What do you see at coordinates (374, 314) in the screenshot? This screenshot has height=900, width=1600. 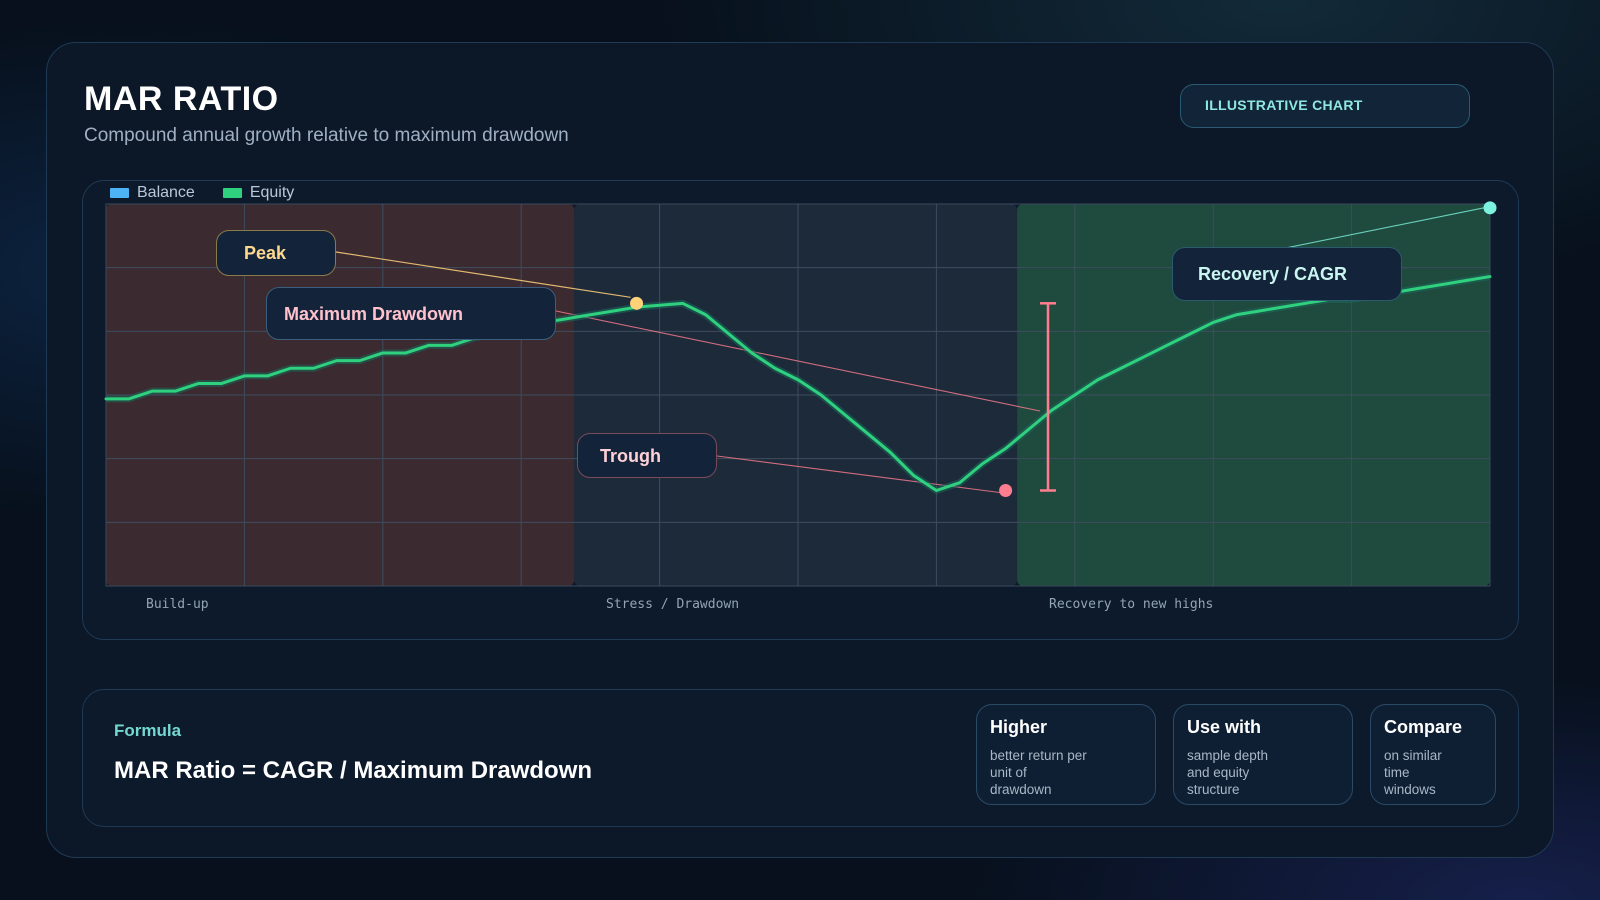 I see `max-drawdown-callout-label: Maximum Drawdown` at bounding box center [374, 314].